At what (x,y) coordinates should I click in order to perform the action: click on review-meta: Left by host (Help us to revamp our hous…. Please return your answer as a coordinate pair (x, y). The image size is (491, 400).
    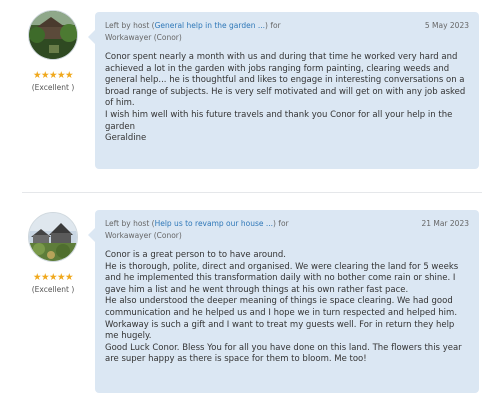
    Looking at the image, I should click on (287, 230).